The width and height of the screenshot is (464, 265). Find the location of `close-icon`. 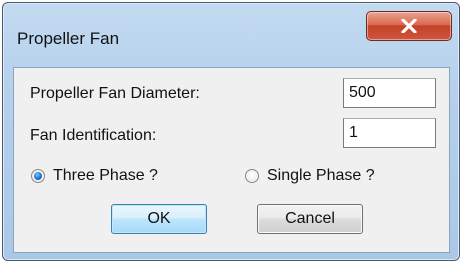

close-icon is located at coordinates (409, 26).